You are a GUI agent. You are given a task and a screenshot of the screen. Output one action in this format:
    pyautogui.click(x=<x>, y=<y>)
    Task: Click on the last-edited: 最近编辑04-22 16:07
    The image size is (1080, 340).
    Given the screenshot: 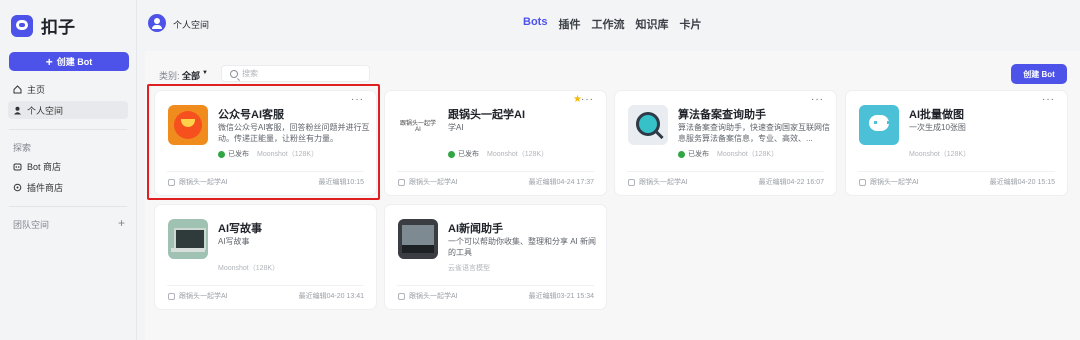 What is the action you would take?
    pyautogui.click(x=791, y=182)
    